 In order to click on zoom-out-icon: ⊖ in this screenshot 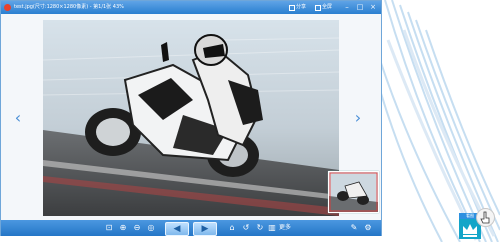, I will do `click(137, 228)`.